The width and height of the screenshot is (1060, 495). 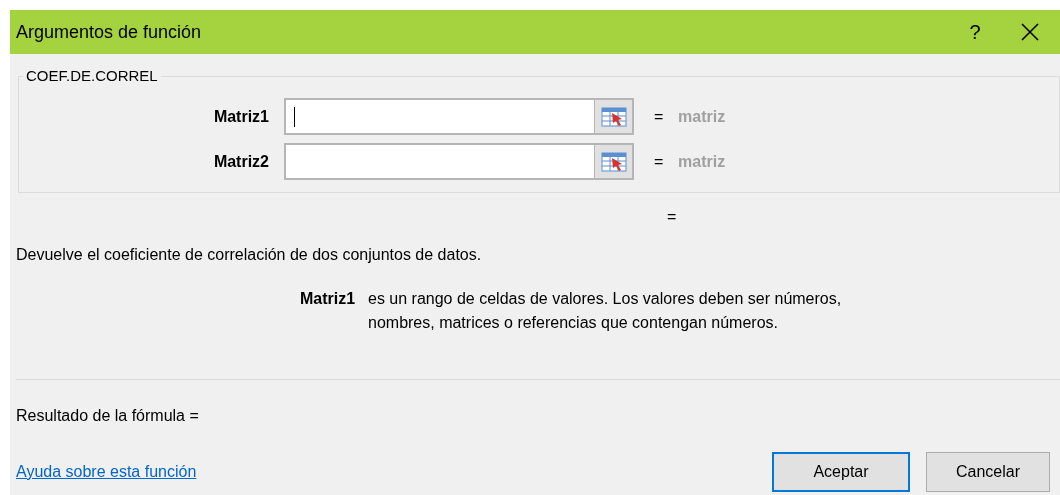 What do you see at coordinates (108, 416) in the screenshot?
I see `formula-result: Resultado de la fórmula =` at bounding box center [108, 416].